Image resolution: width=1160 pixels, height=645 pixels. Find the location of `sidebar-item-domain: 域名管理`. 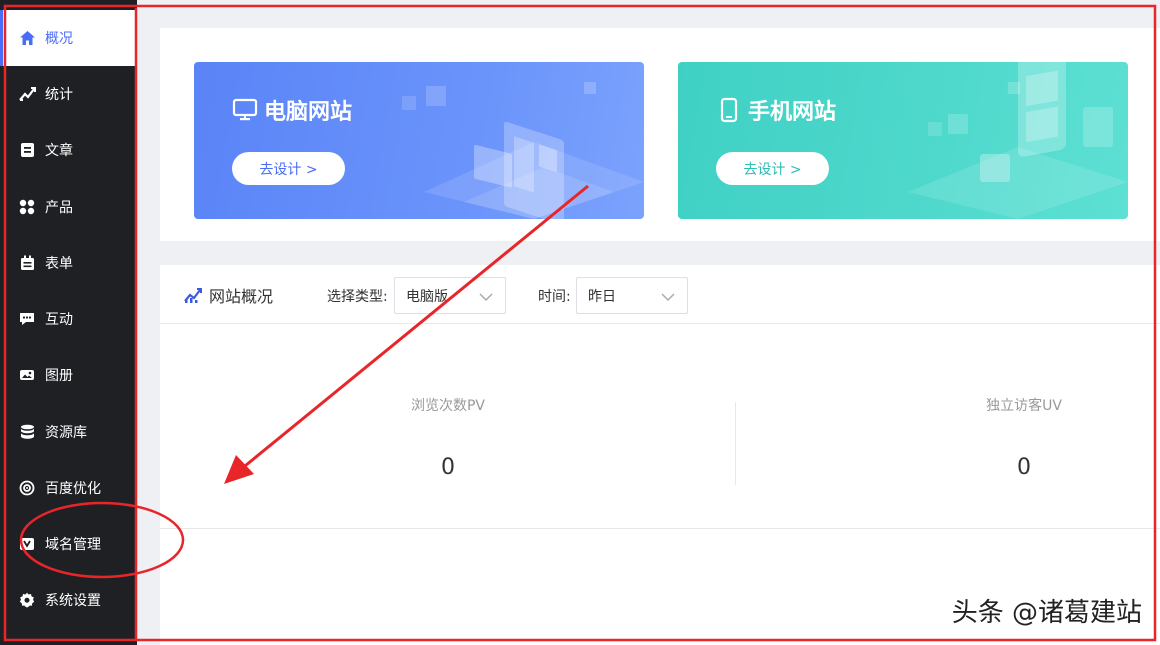

sidebar-item-domain: 域名管理 is located at coordinates (68, 544).